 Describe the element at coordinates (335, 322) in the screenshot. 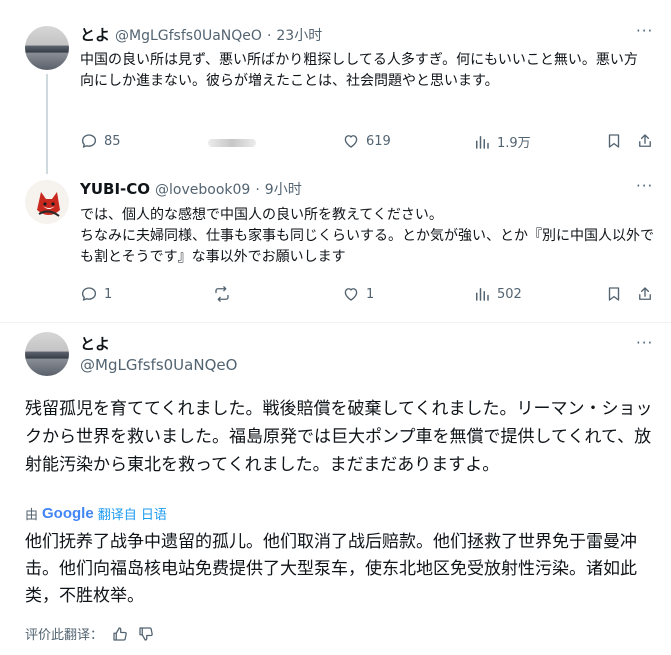

I see `divider` at that location.